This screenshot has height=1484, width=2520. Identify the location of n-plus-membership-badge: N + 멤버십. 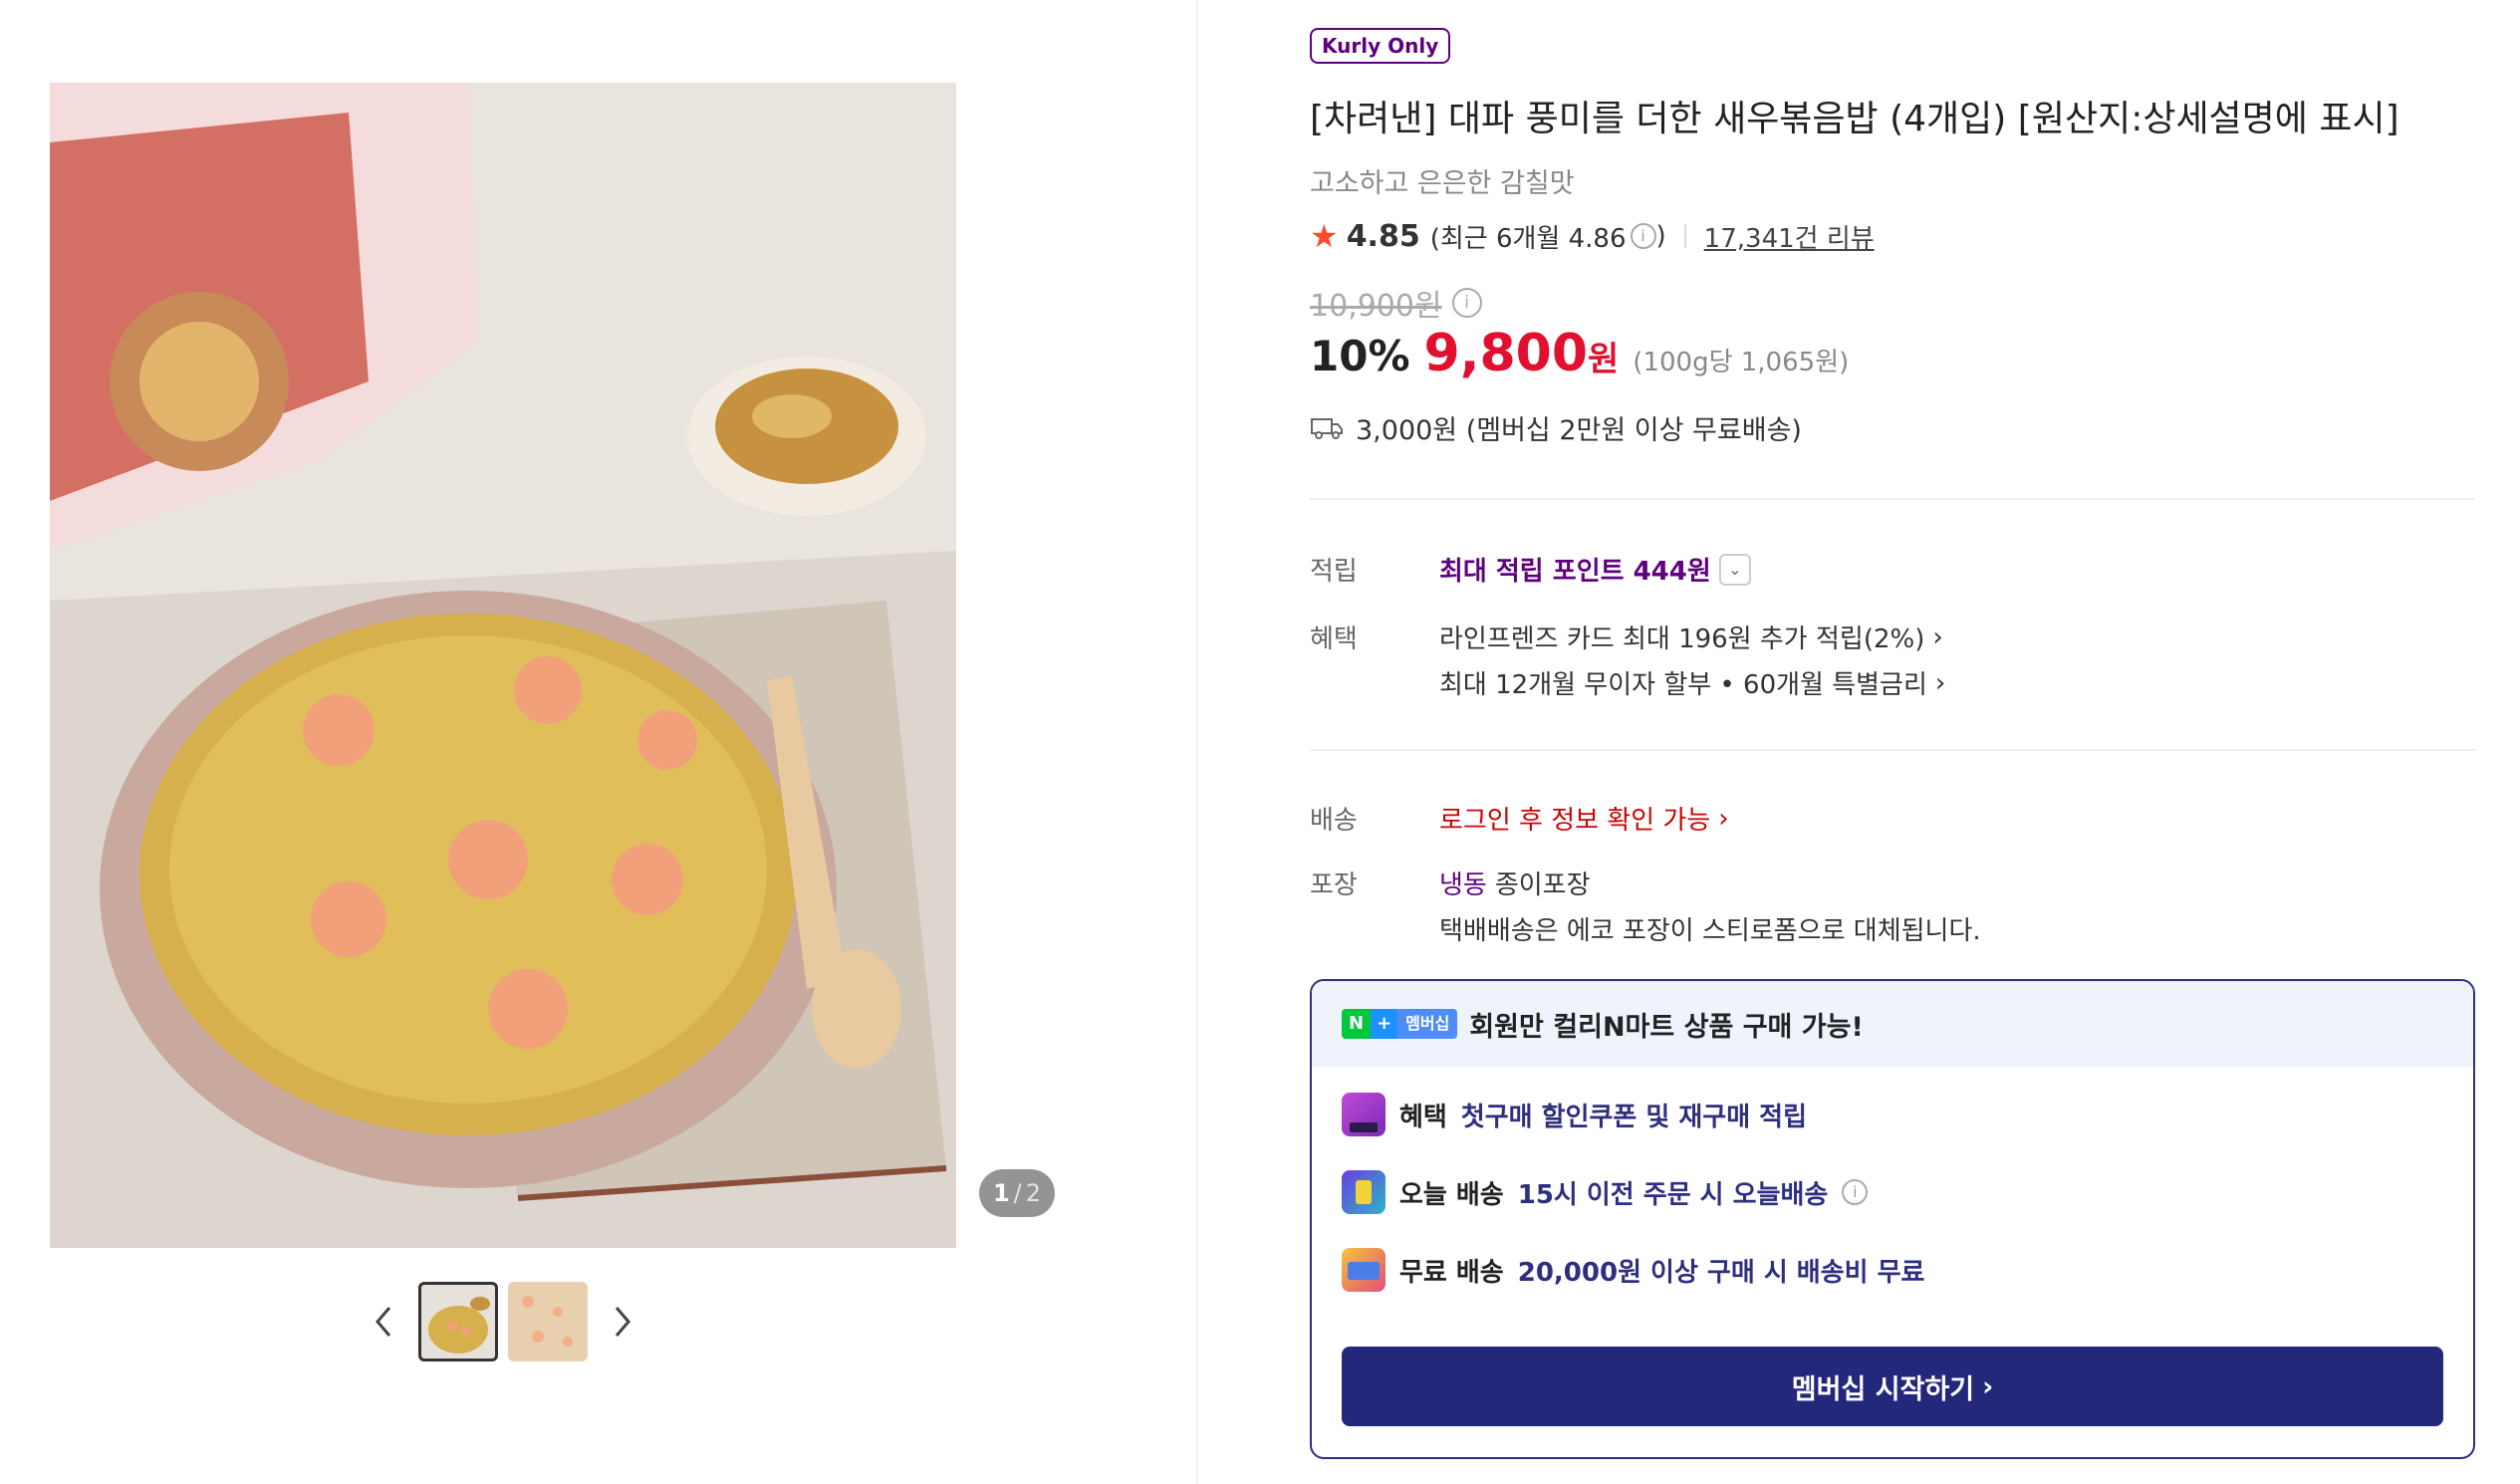
(1400, 1024).